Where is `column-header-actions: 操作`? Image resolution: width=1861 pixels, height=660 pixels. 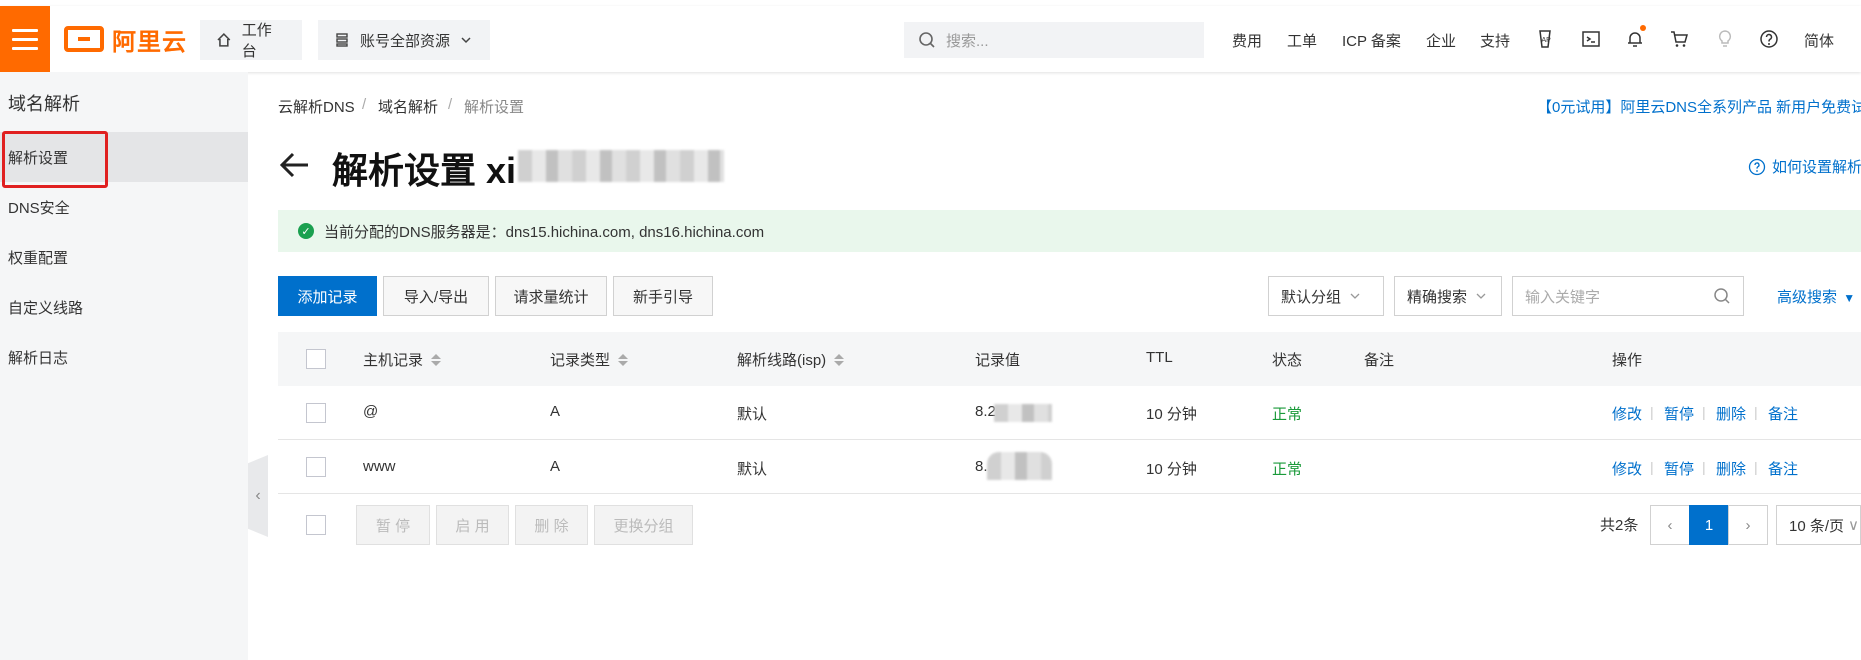 column-header-actions: 操作 is located at coordinates (1627, 359).